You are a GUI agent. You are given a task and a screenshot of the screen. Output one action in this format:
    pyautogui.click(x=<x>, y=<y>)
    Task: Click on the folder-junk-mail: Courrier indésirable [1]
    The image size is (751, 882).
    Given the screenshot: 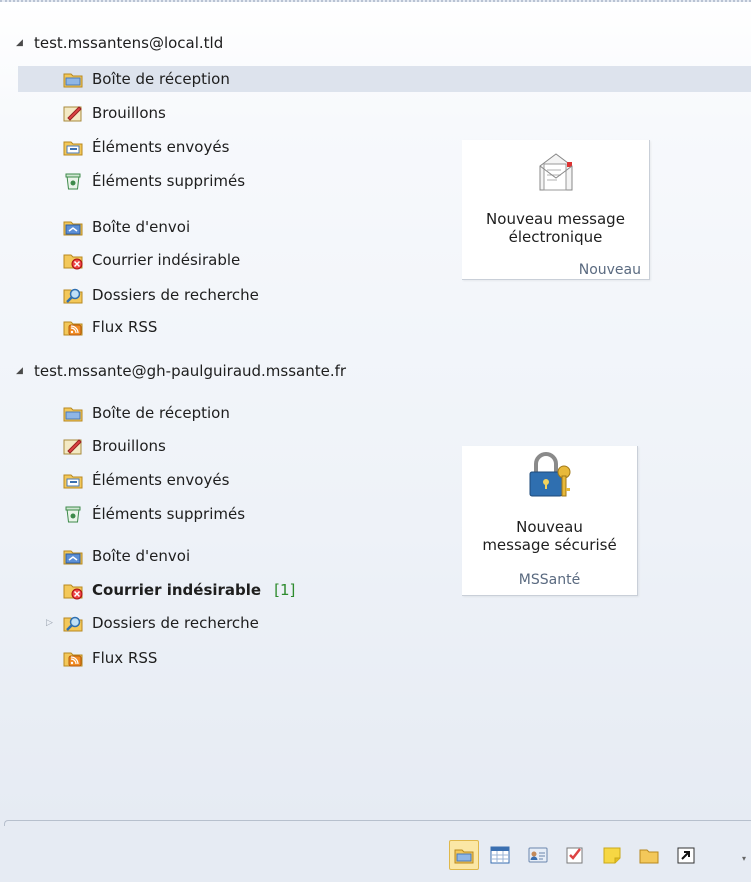 What is the action you would take?
    pyautogui.click(x=406, y=590)
    